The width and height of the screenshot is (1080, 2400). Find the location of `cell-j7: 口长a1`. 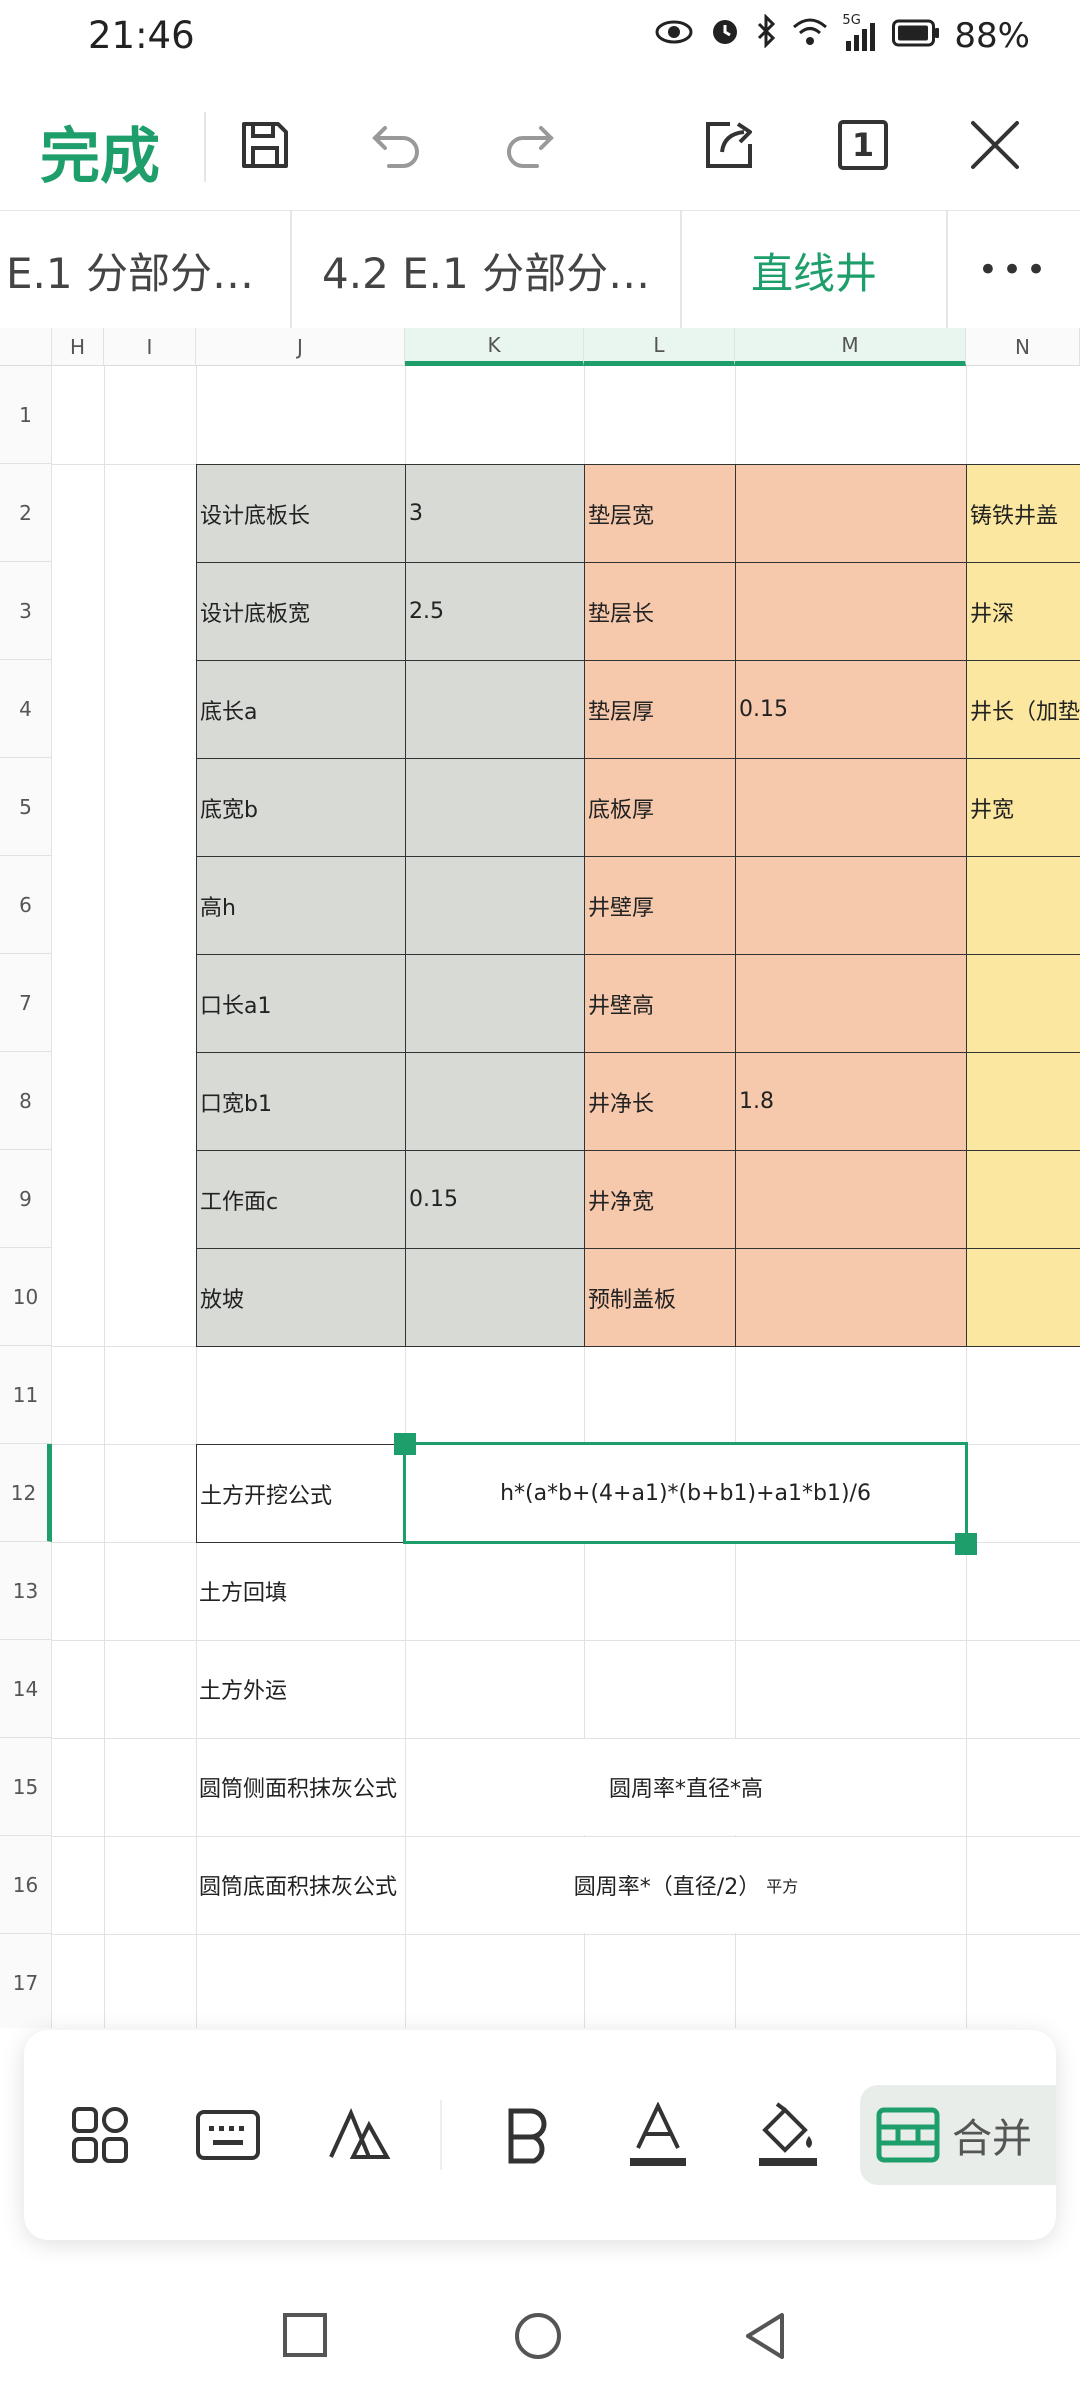

cell-j7: 口长a1 is located at coordinates (301, 1003).